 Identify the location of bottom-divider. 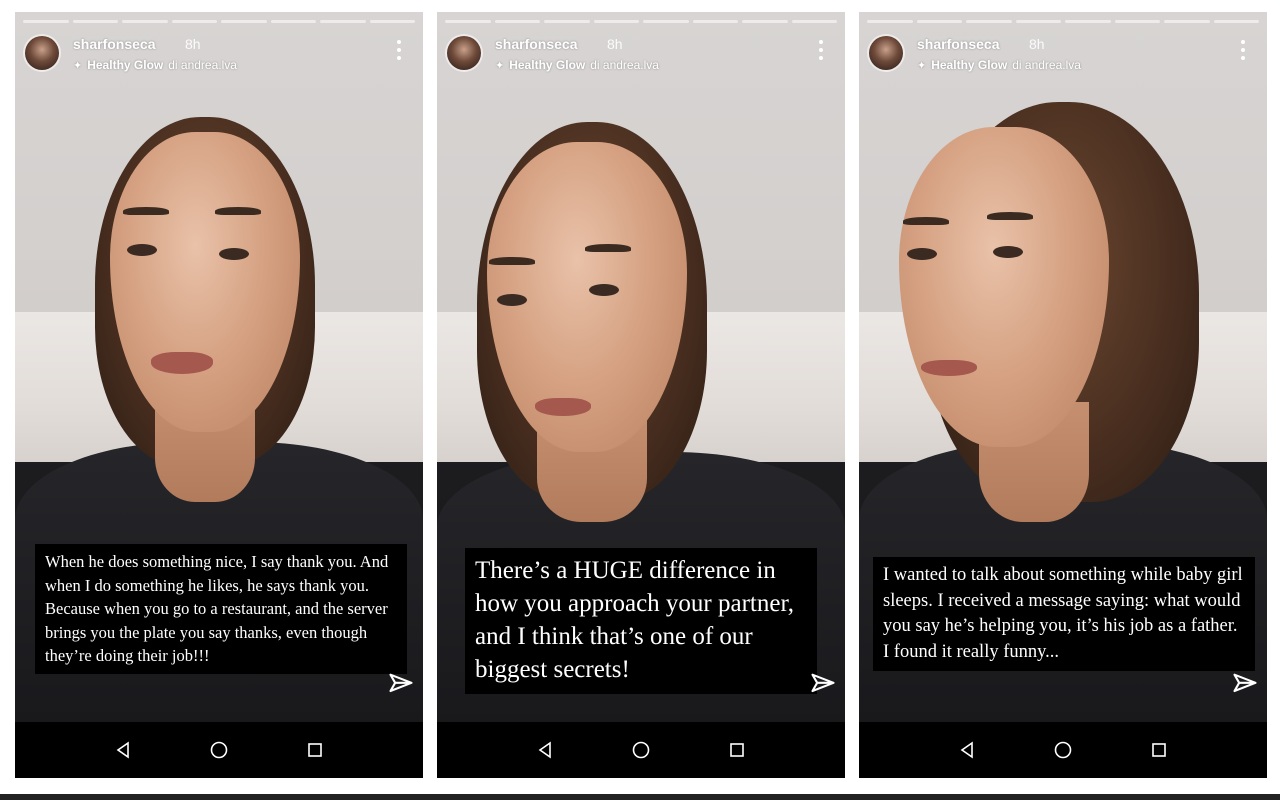
(640, 797).